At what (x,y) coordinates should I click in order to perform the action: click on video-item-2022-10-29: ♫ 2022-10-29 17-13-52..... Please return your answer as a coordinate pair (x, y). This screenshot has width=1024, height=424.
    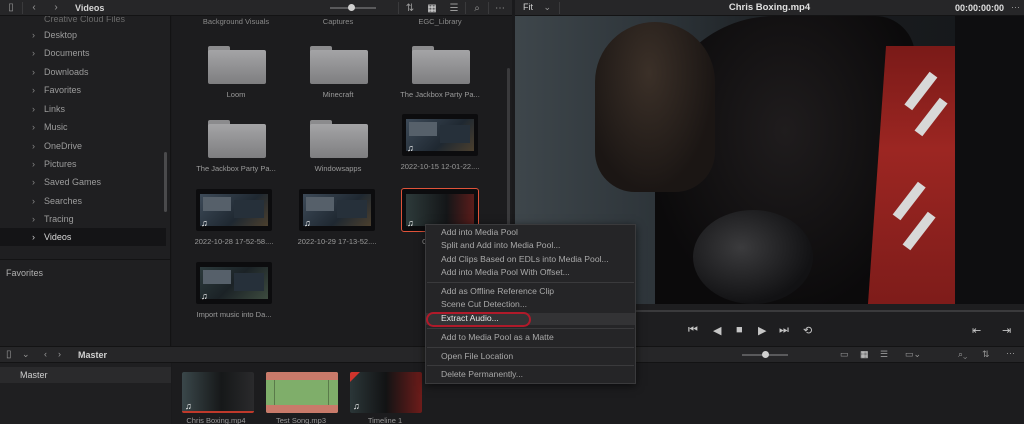
    Looking at the image, I should click on (325, 225).